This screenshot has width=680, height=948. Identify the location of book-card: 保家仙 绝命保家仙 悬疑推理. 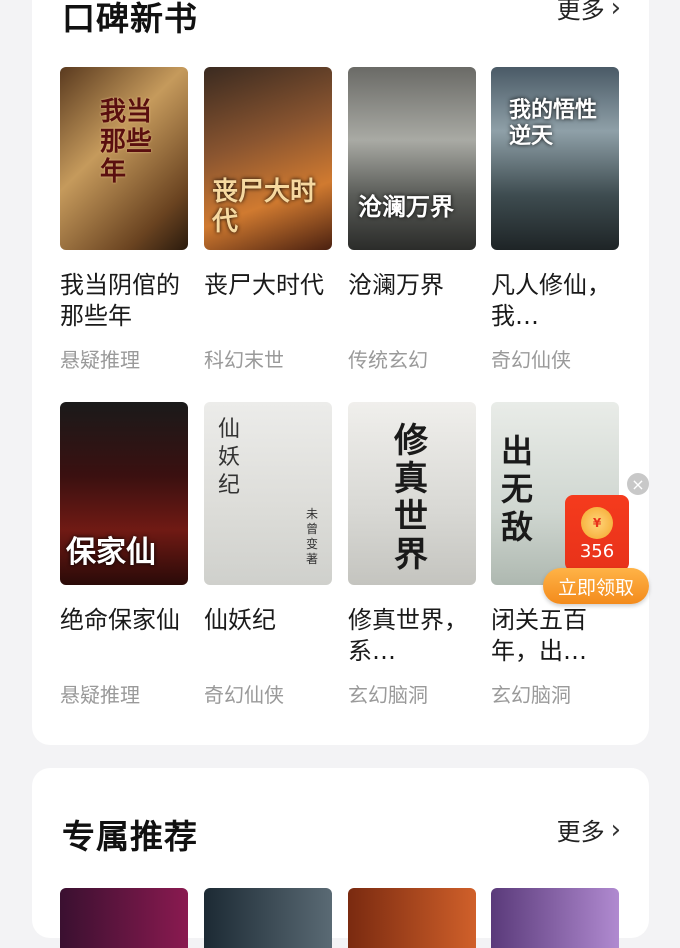
(125, 555).